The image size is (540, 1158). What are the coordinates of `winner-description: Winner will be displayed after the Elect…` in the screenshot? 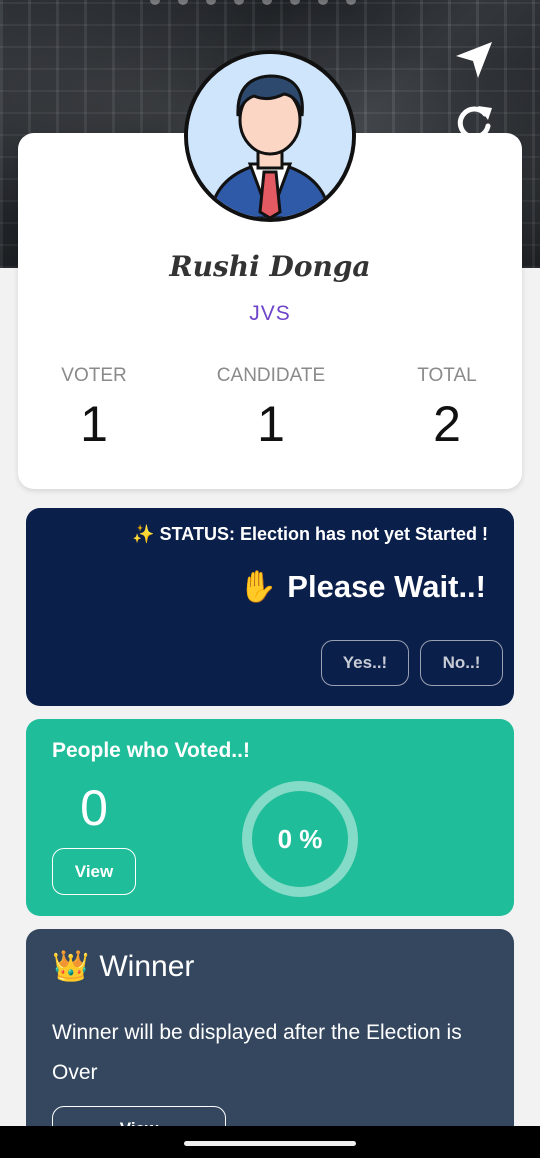 It's located at (257, 1052).